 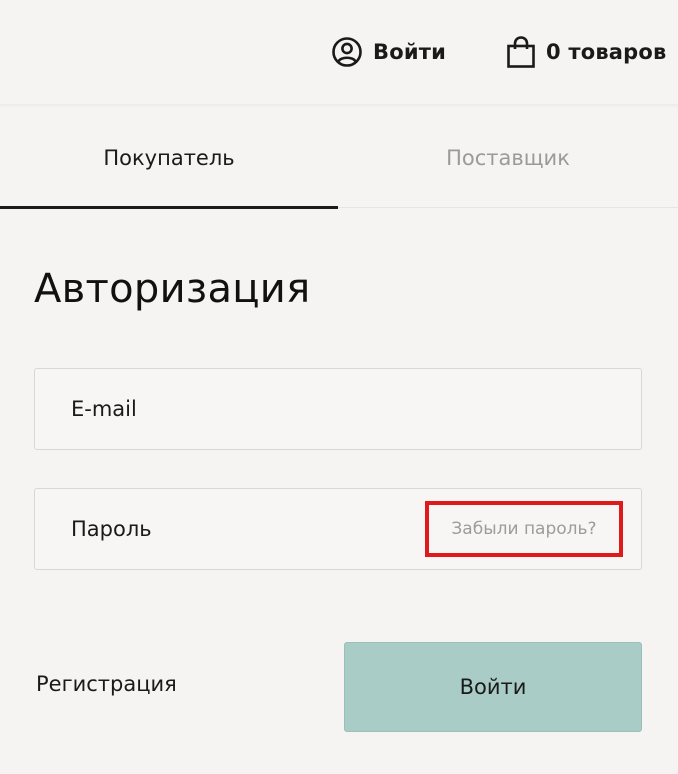 I want to click on email-input, so click(x=251, y=409).